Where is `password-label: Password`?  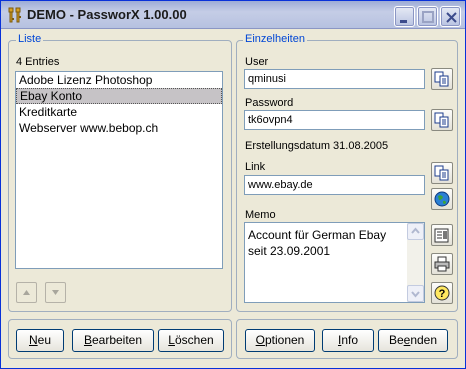
password-label: Password is located at coordinates (269, 103).